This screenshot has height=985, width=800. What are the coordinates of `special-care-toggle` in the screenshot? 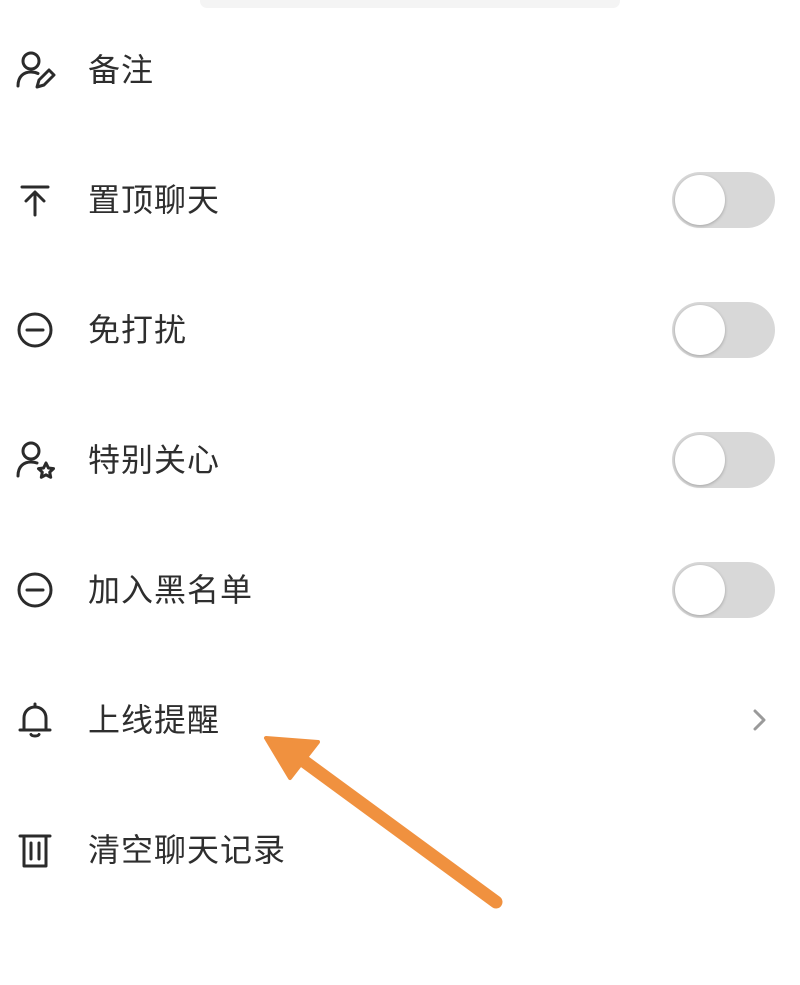 It's located at (723, 460).